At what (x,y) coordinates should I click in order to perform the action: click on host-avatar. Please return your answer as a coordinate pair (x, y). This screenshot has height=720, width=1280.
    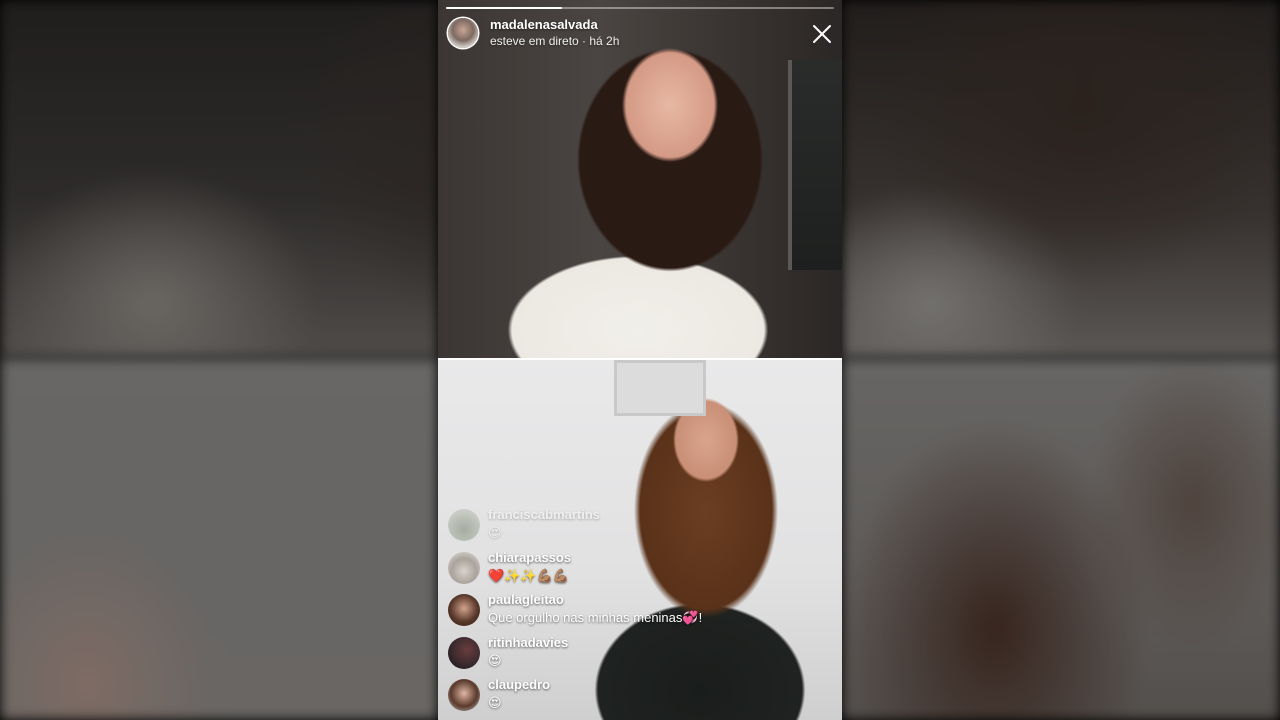
    Looking at the image, I should click on (463, 33).